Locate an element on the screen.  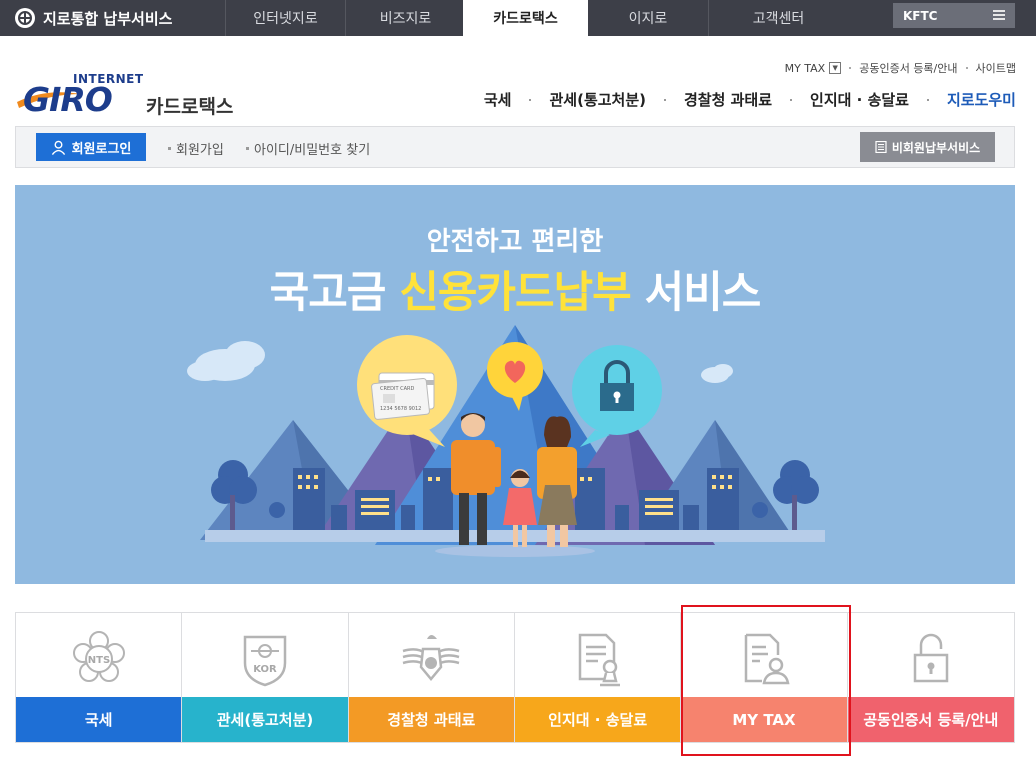
kftc-menu-button: KFTC is located at coordinates (954, 15).